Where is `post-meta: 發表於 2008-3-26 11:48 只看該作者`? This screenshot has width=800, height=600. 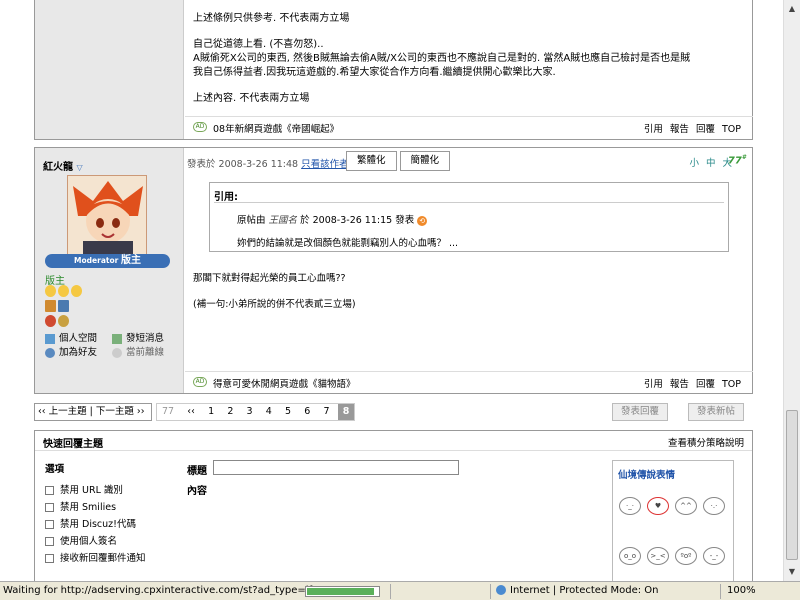 post-meta: 發表於 2008-3-26 11:48 只看該作者 is located at coordinates (268, 163).